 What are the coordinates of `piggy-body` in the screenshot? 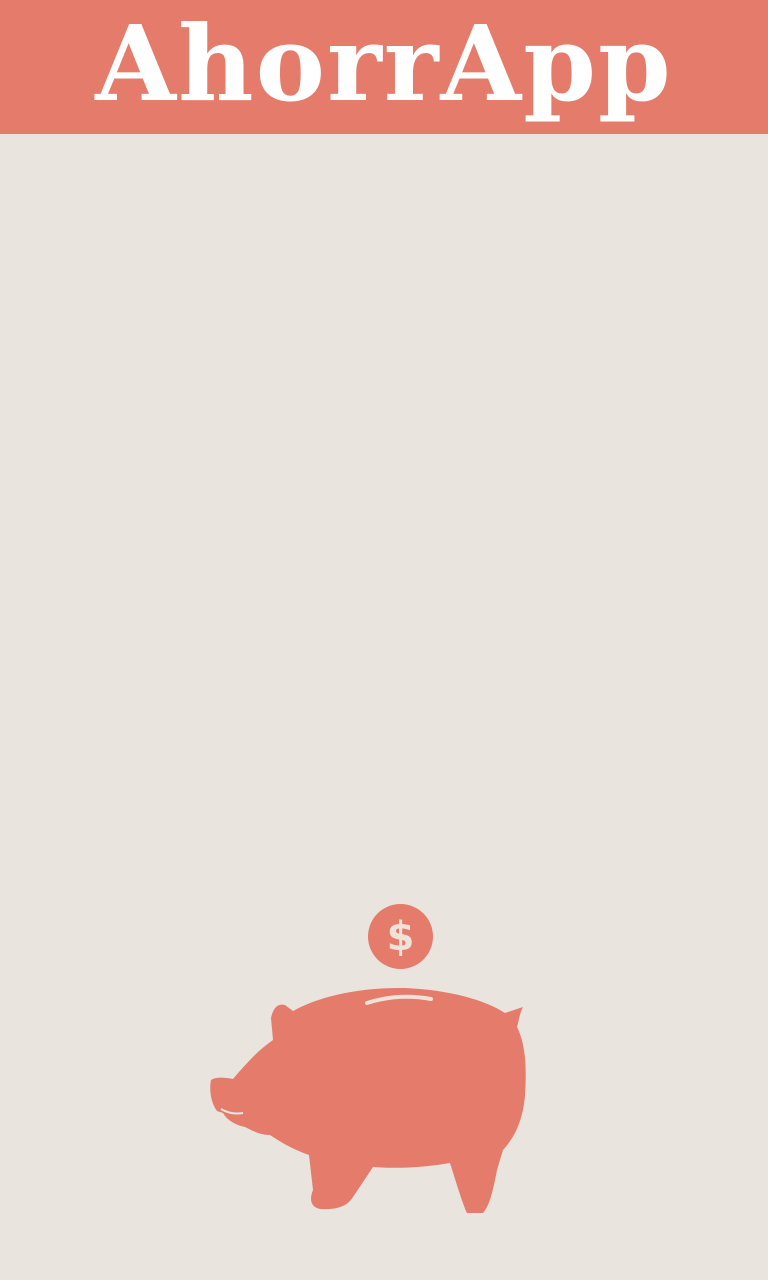 It's located at (368, 1100).